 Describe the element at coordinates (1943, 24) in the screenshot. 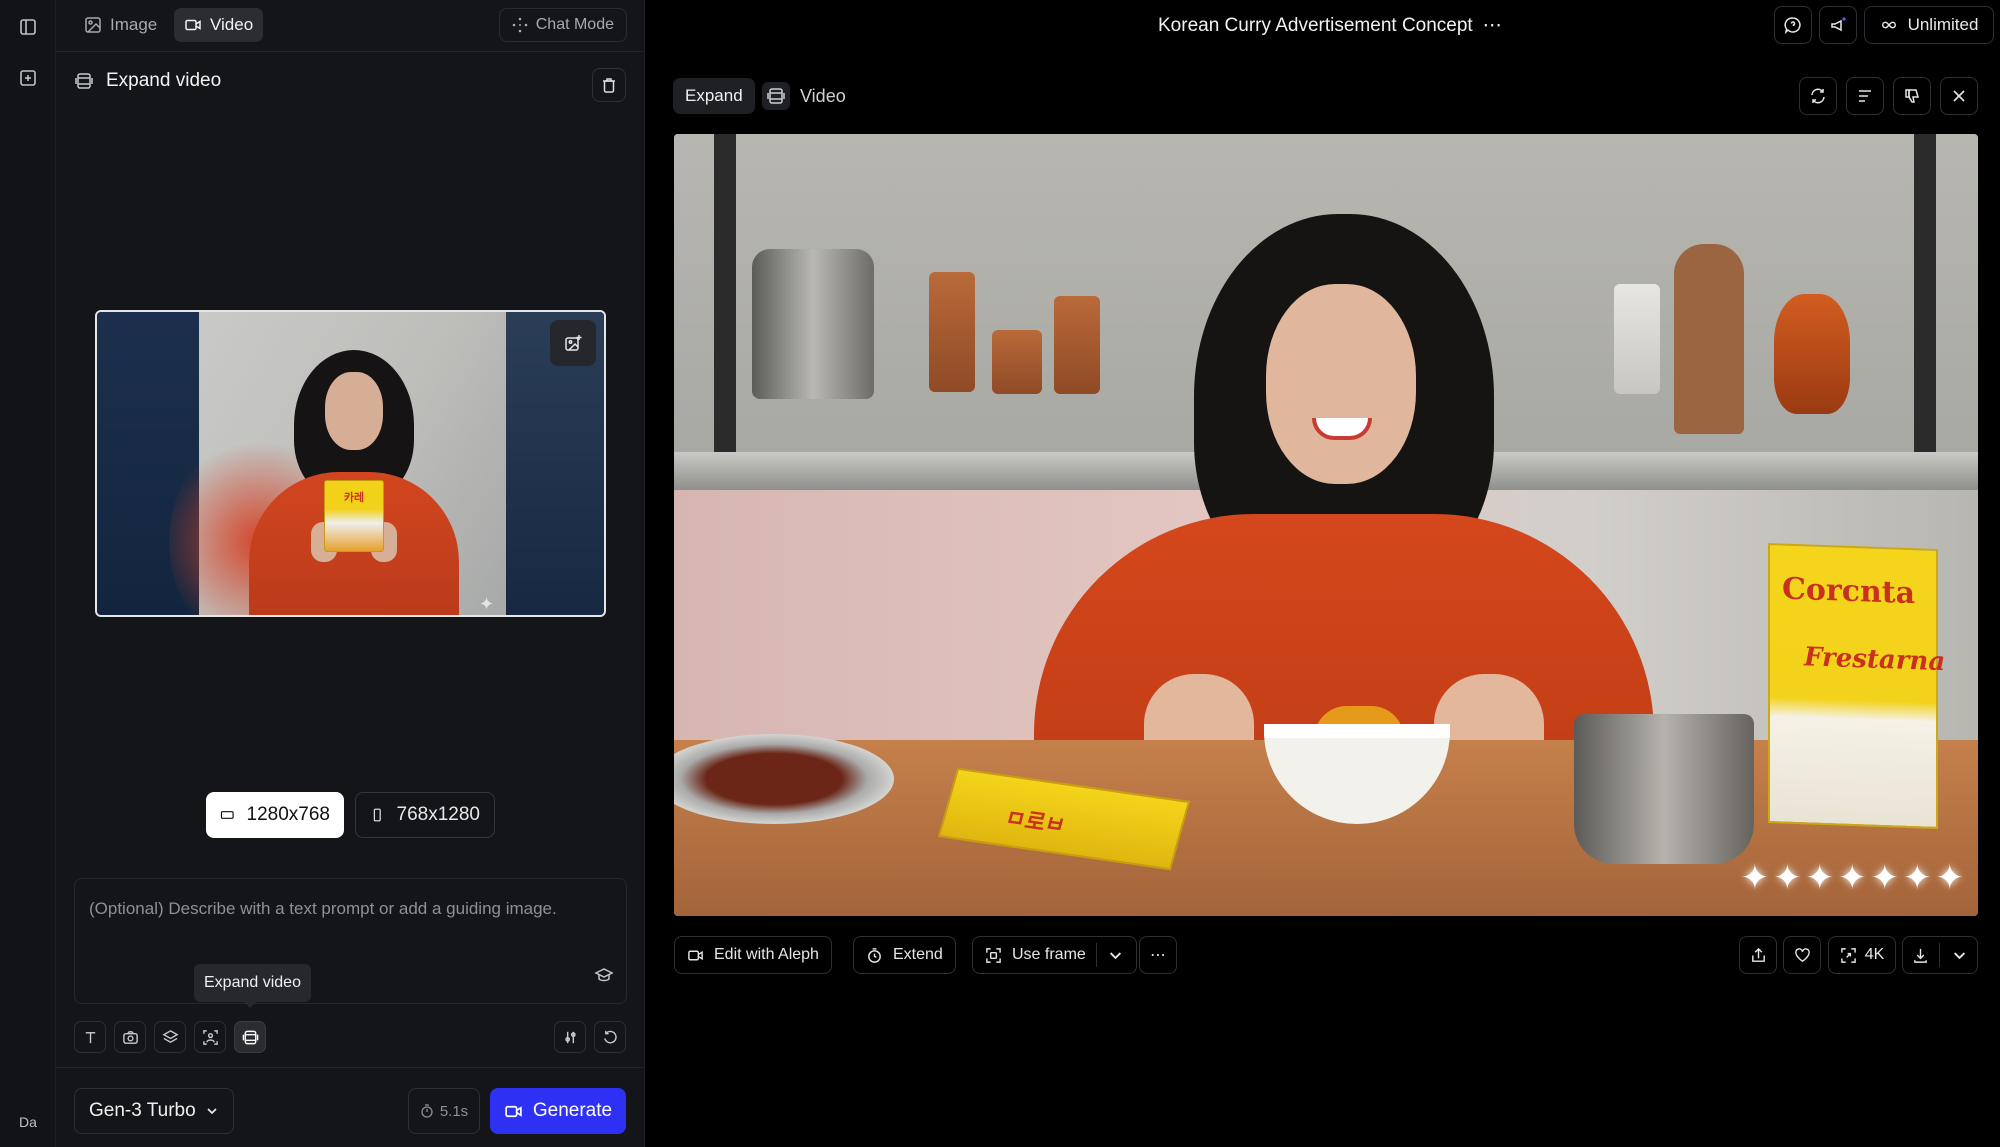

I see `plan-label: Unlimited` at that location.